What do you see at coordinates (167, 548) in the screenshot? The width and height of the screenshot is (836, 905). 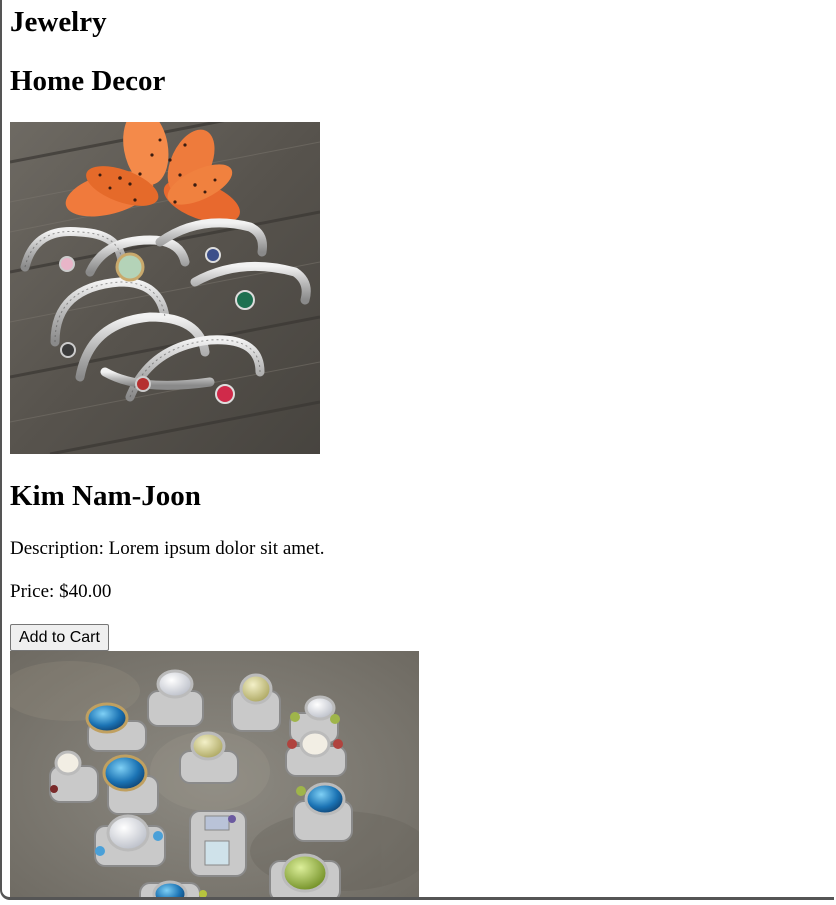 I see `product-description: Description: Lorem ipsum dolor sit amet.` at bounding box center [167, 548].